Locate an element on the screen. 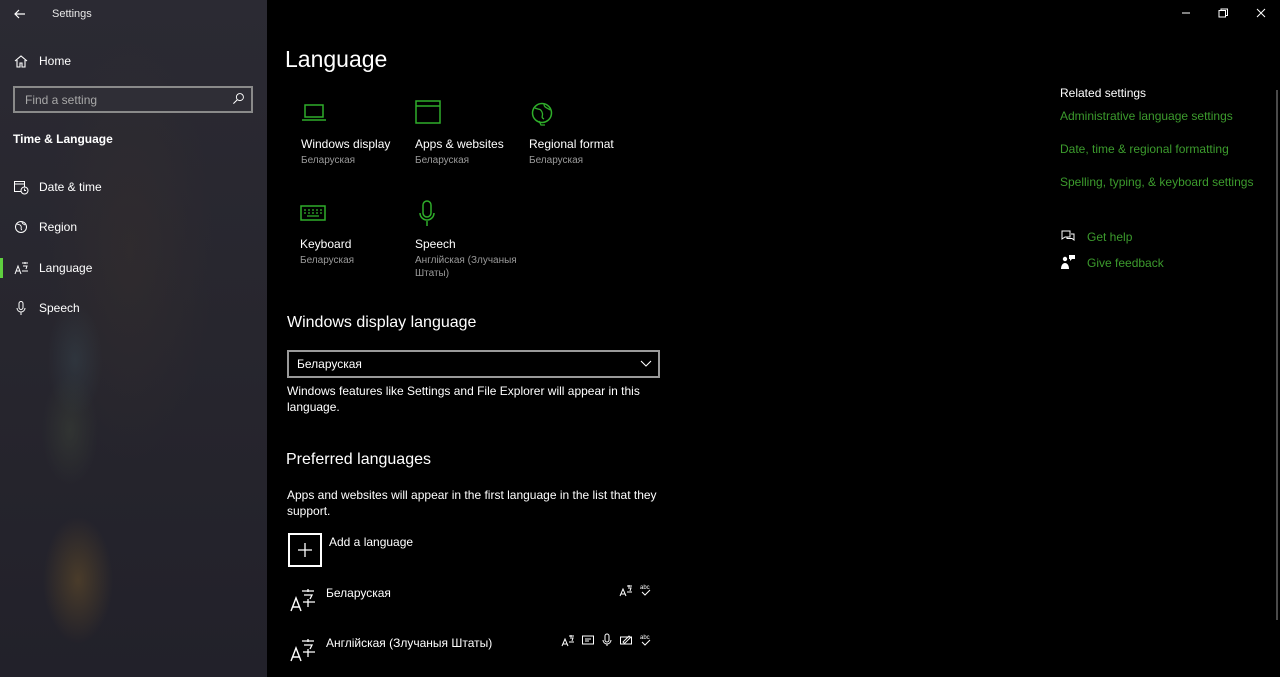  search-input is located at coordinates (125, 100).